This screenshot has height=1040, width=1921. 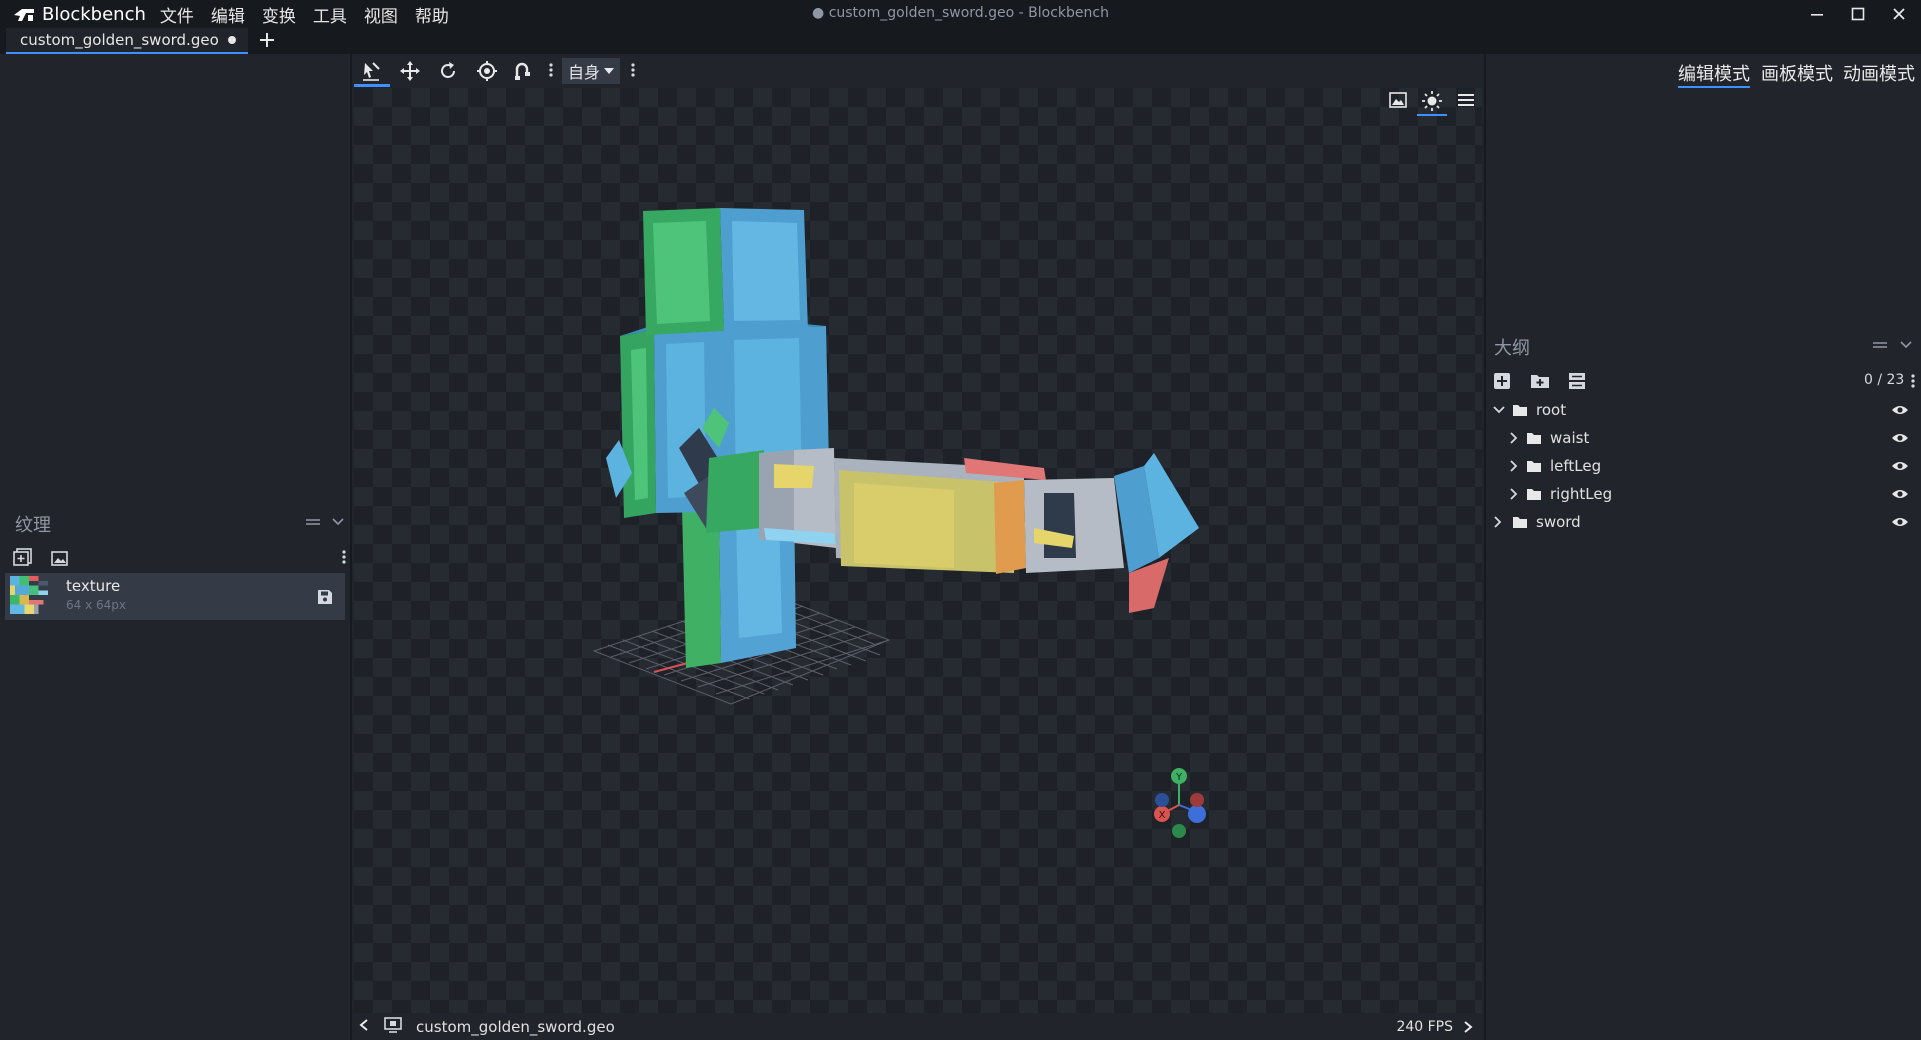 I want to click on new-tab-button, so click(x=267, y=40).